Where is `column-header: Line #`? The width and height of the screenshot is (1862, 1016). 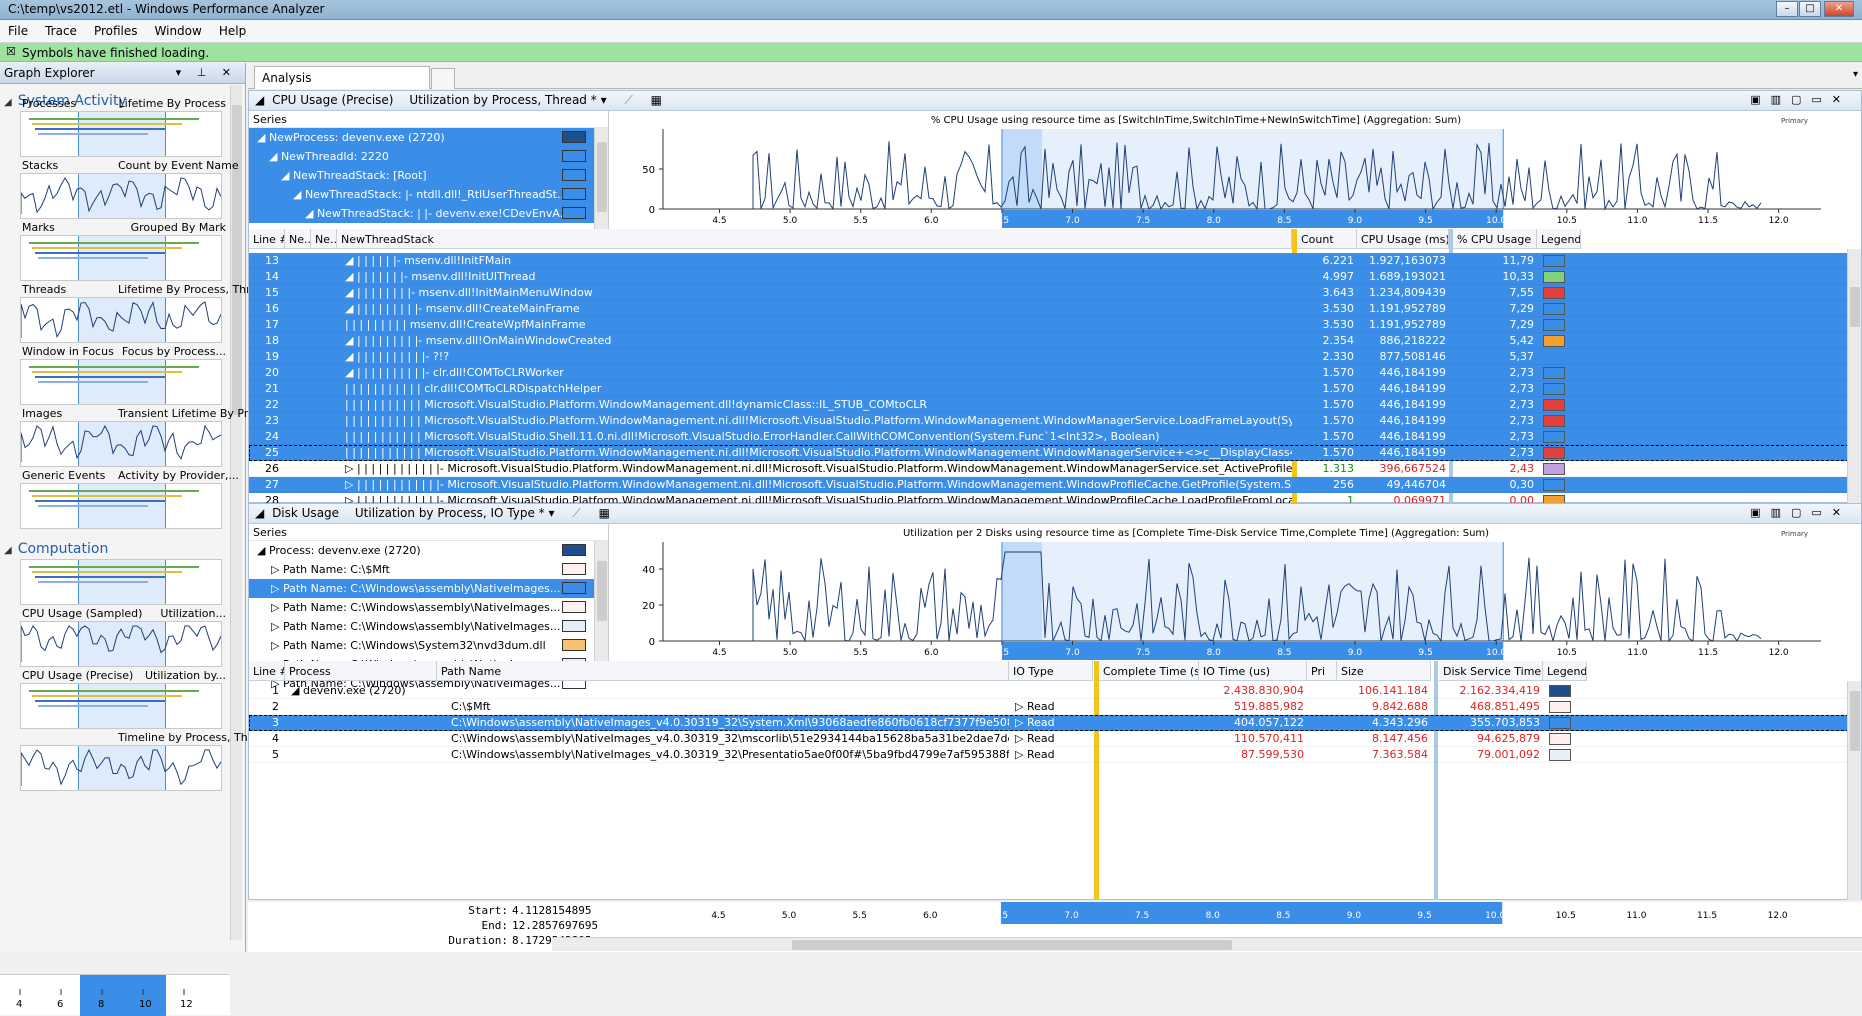
column-header: Line # is located at coordinates (267, 239).